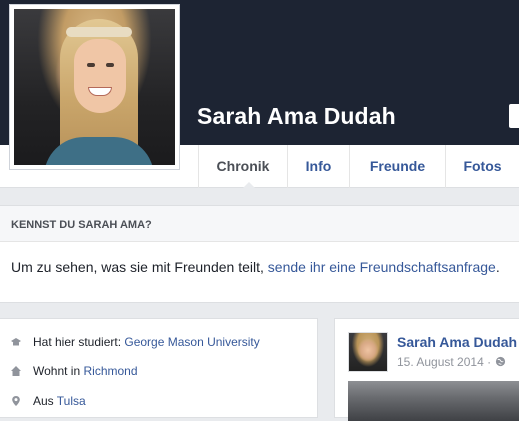 The width and height of the screenshot is (519, 421). Describe the element at coordinates (426, 369) in the screenshot. I see `timeline-post: Sarah Ama Dudah 15. August 2014 ·` at that location.